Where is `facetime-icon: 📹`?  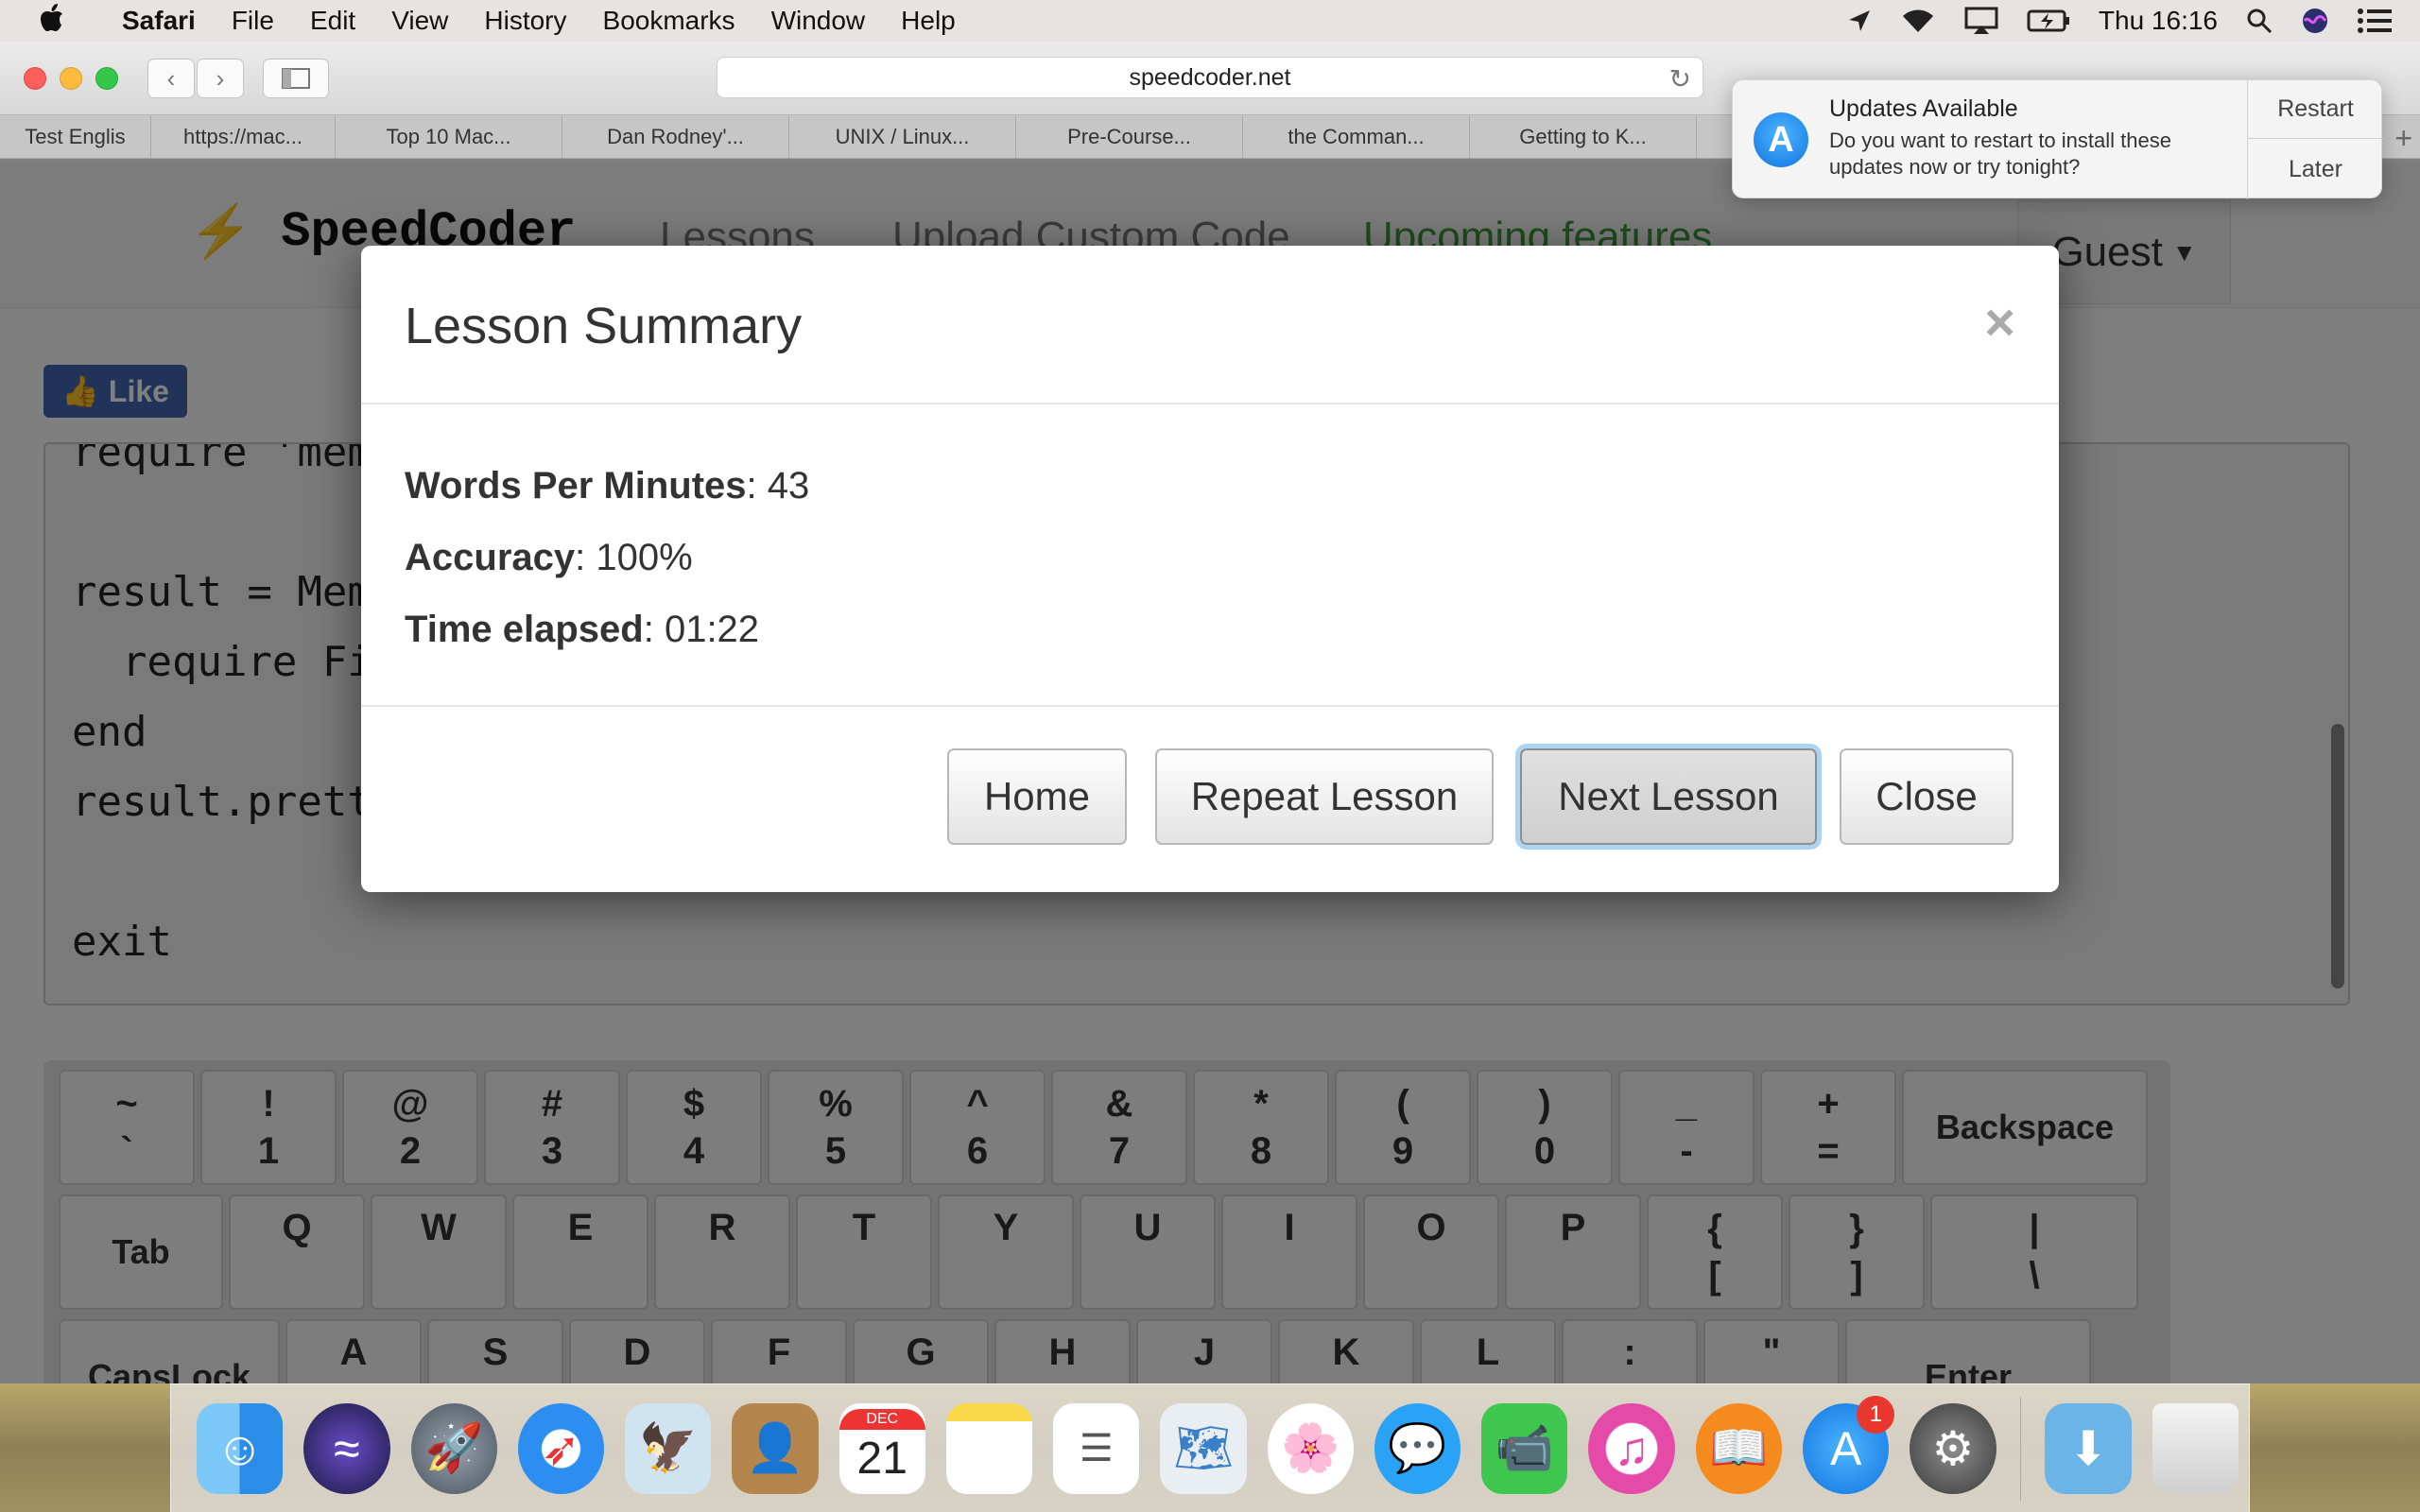
facetime-icon: 📹 is located at coordinates (1524, 1448).